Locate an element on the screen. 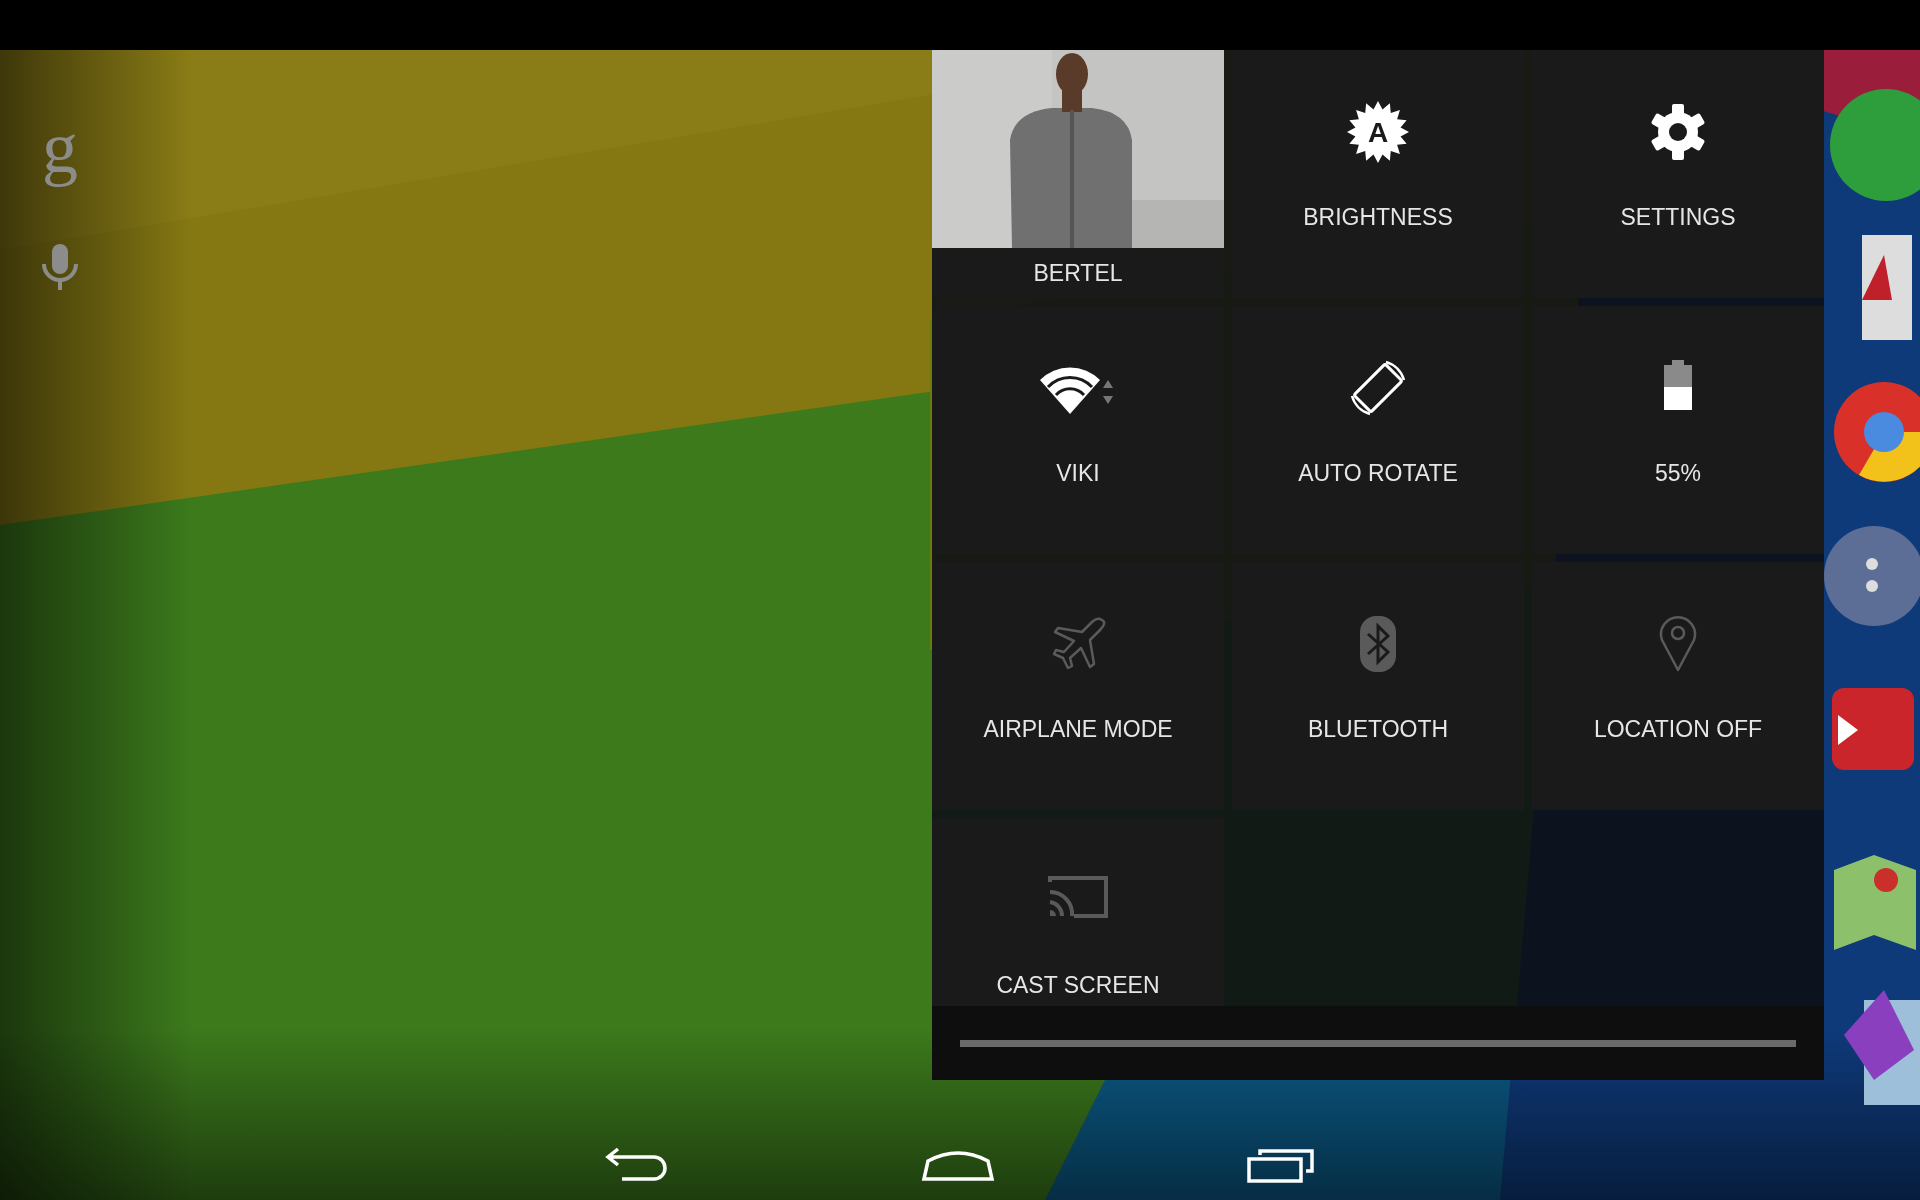 The image size is (1920, 1200). quick-setting-tile: AUTO ROTATE is located at coordinates (1378, 430).